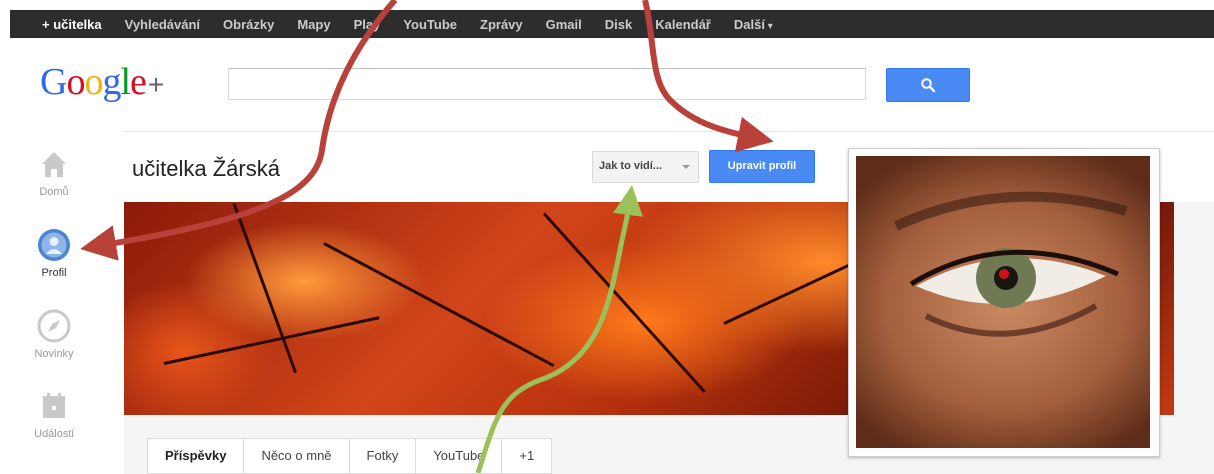 The height and width of the screenshot is (474, 1214). I want to click on red-arrow-to-edit-profile, so click(708, 76).